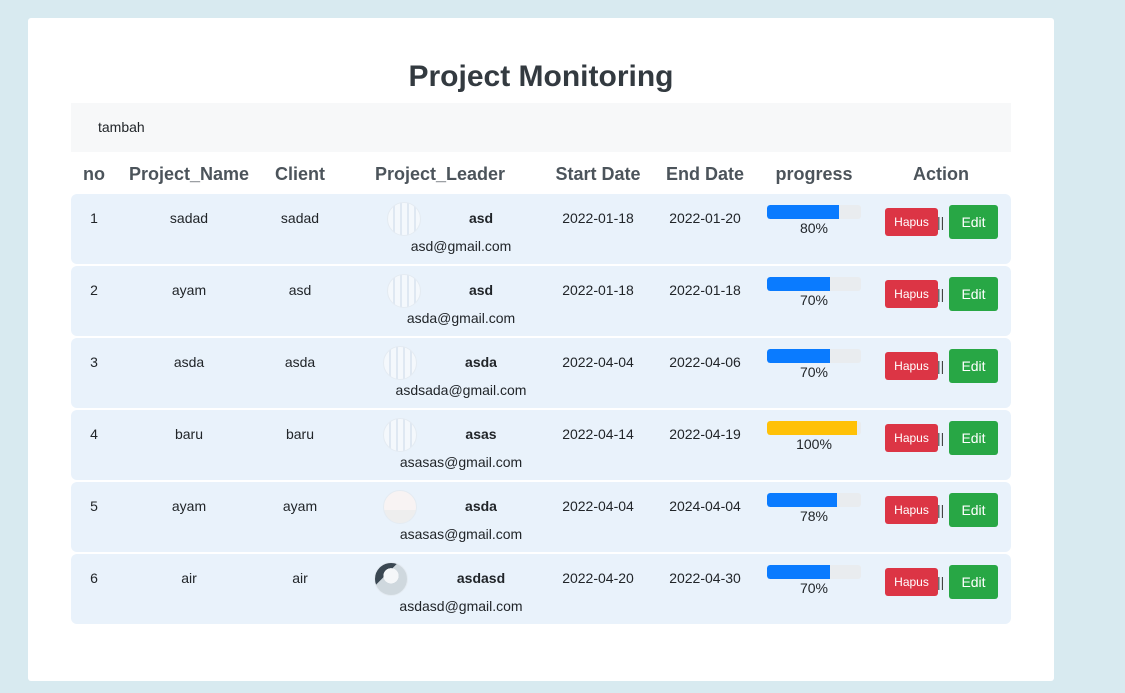 This screenshot has width=1125, height=693. Describe the element at coordinates (94, 218) in the screenshot. I see `cell-no: 1` at that location.